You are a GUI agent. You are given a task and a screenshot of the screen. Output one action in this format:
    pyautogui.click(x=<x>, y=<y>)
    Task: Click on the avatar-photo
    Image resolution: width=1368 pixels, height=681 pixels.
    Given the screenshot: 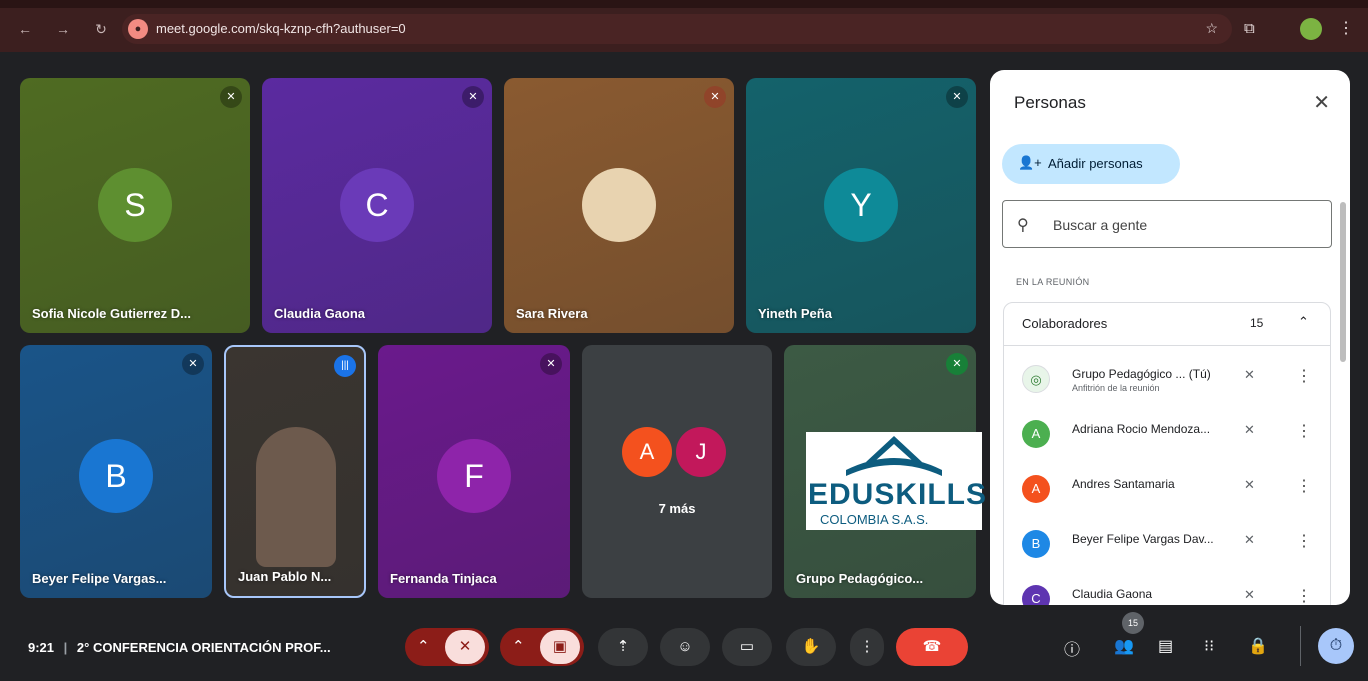 What is the action you would take?
    pyautogui.click(x=619, y=205)
    